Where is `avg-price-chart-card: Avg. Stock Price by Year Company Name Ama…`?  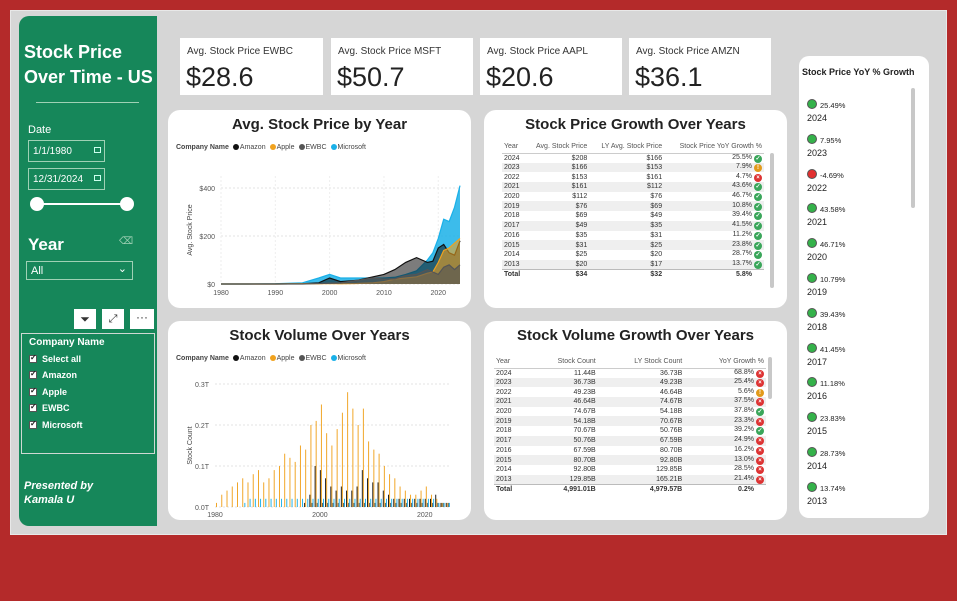 avg-price-chart-card: Avg. Stock Price by Year Company Name Ama… is located at coordinates (319, 209).